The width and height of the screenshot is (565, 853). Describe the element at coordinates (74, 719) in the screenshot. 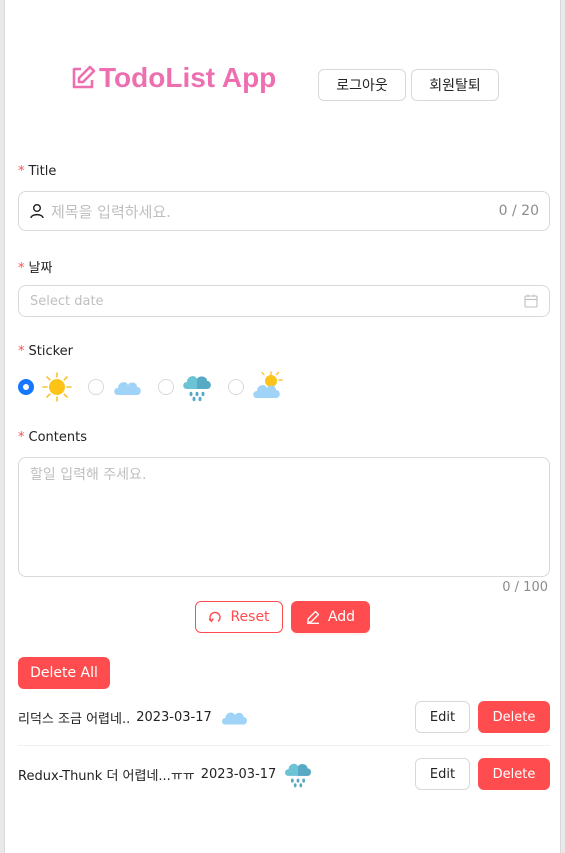

I see `todo-text: 리덕스 조금 어렵네..` at that location.